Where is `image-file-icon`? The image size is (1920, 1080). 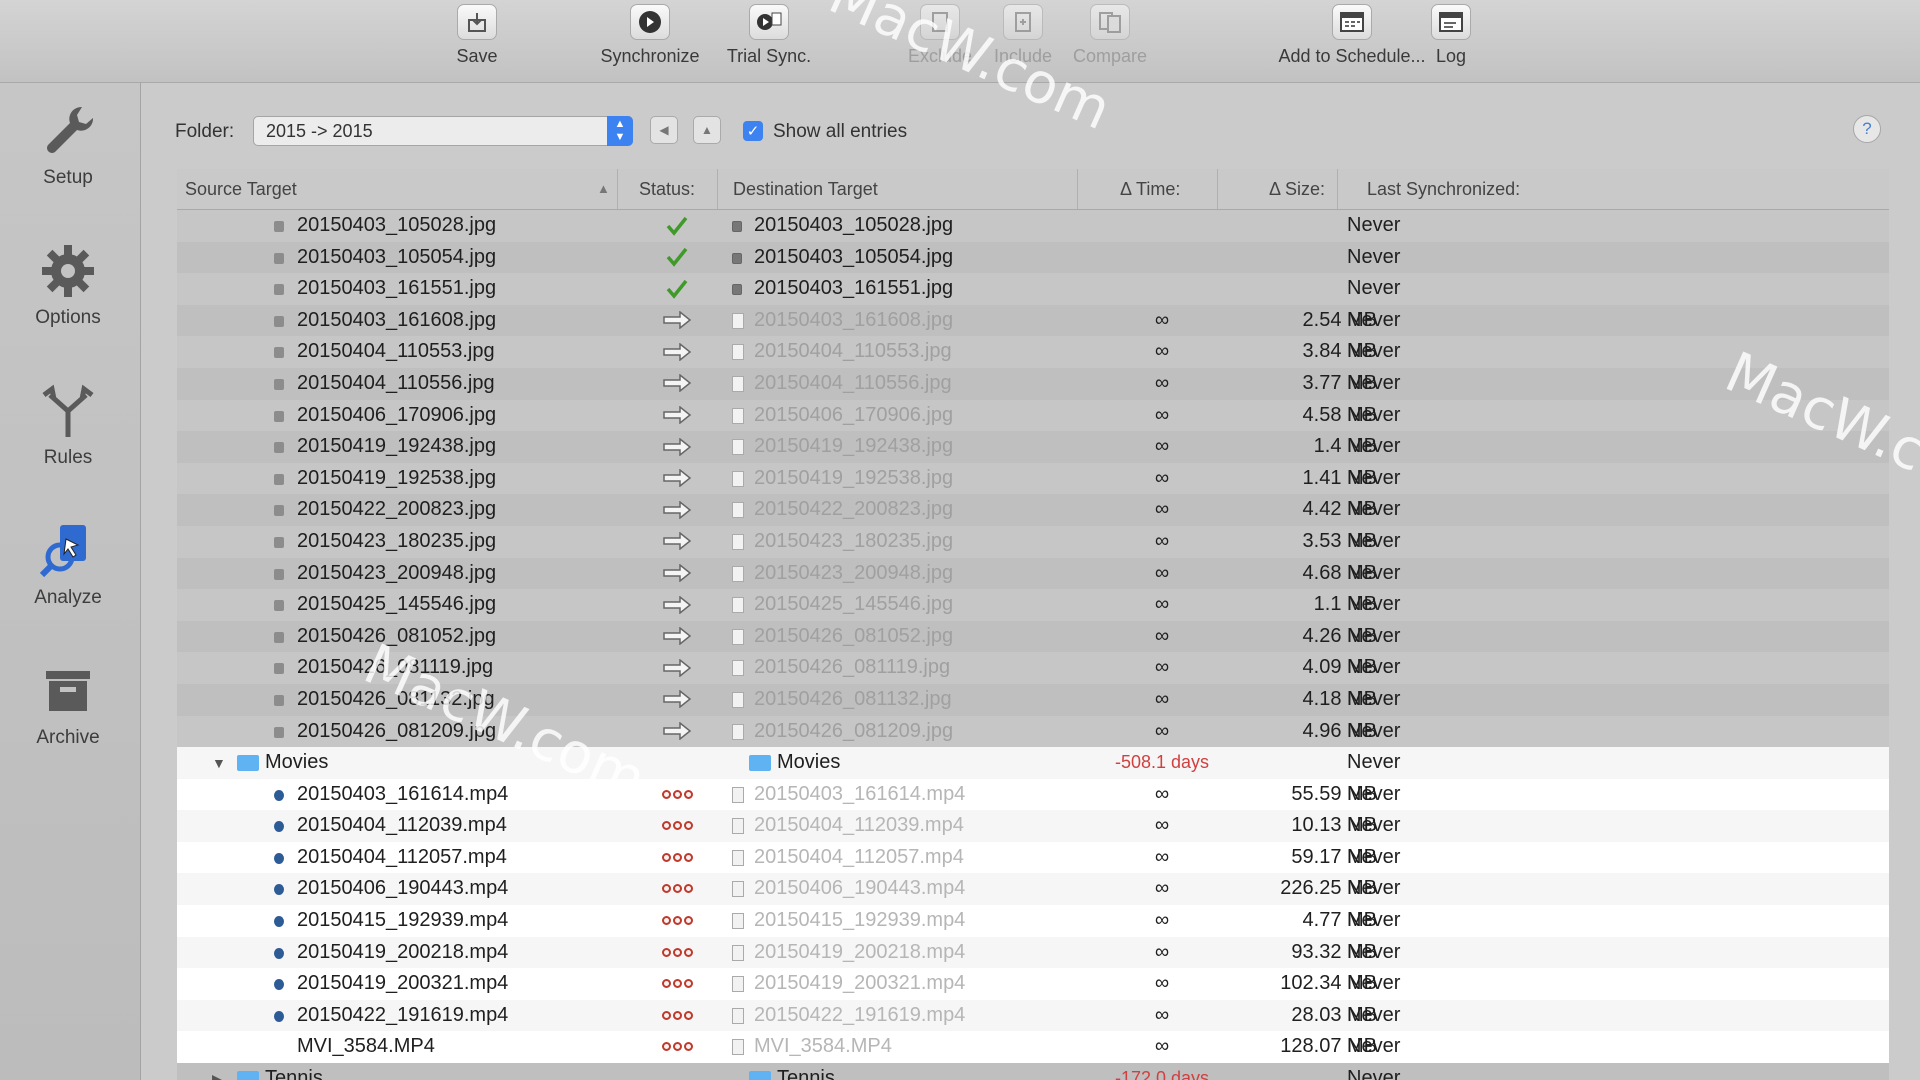 image-file-icon is located at coordinates (737, 226).